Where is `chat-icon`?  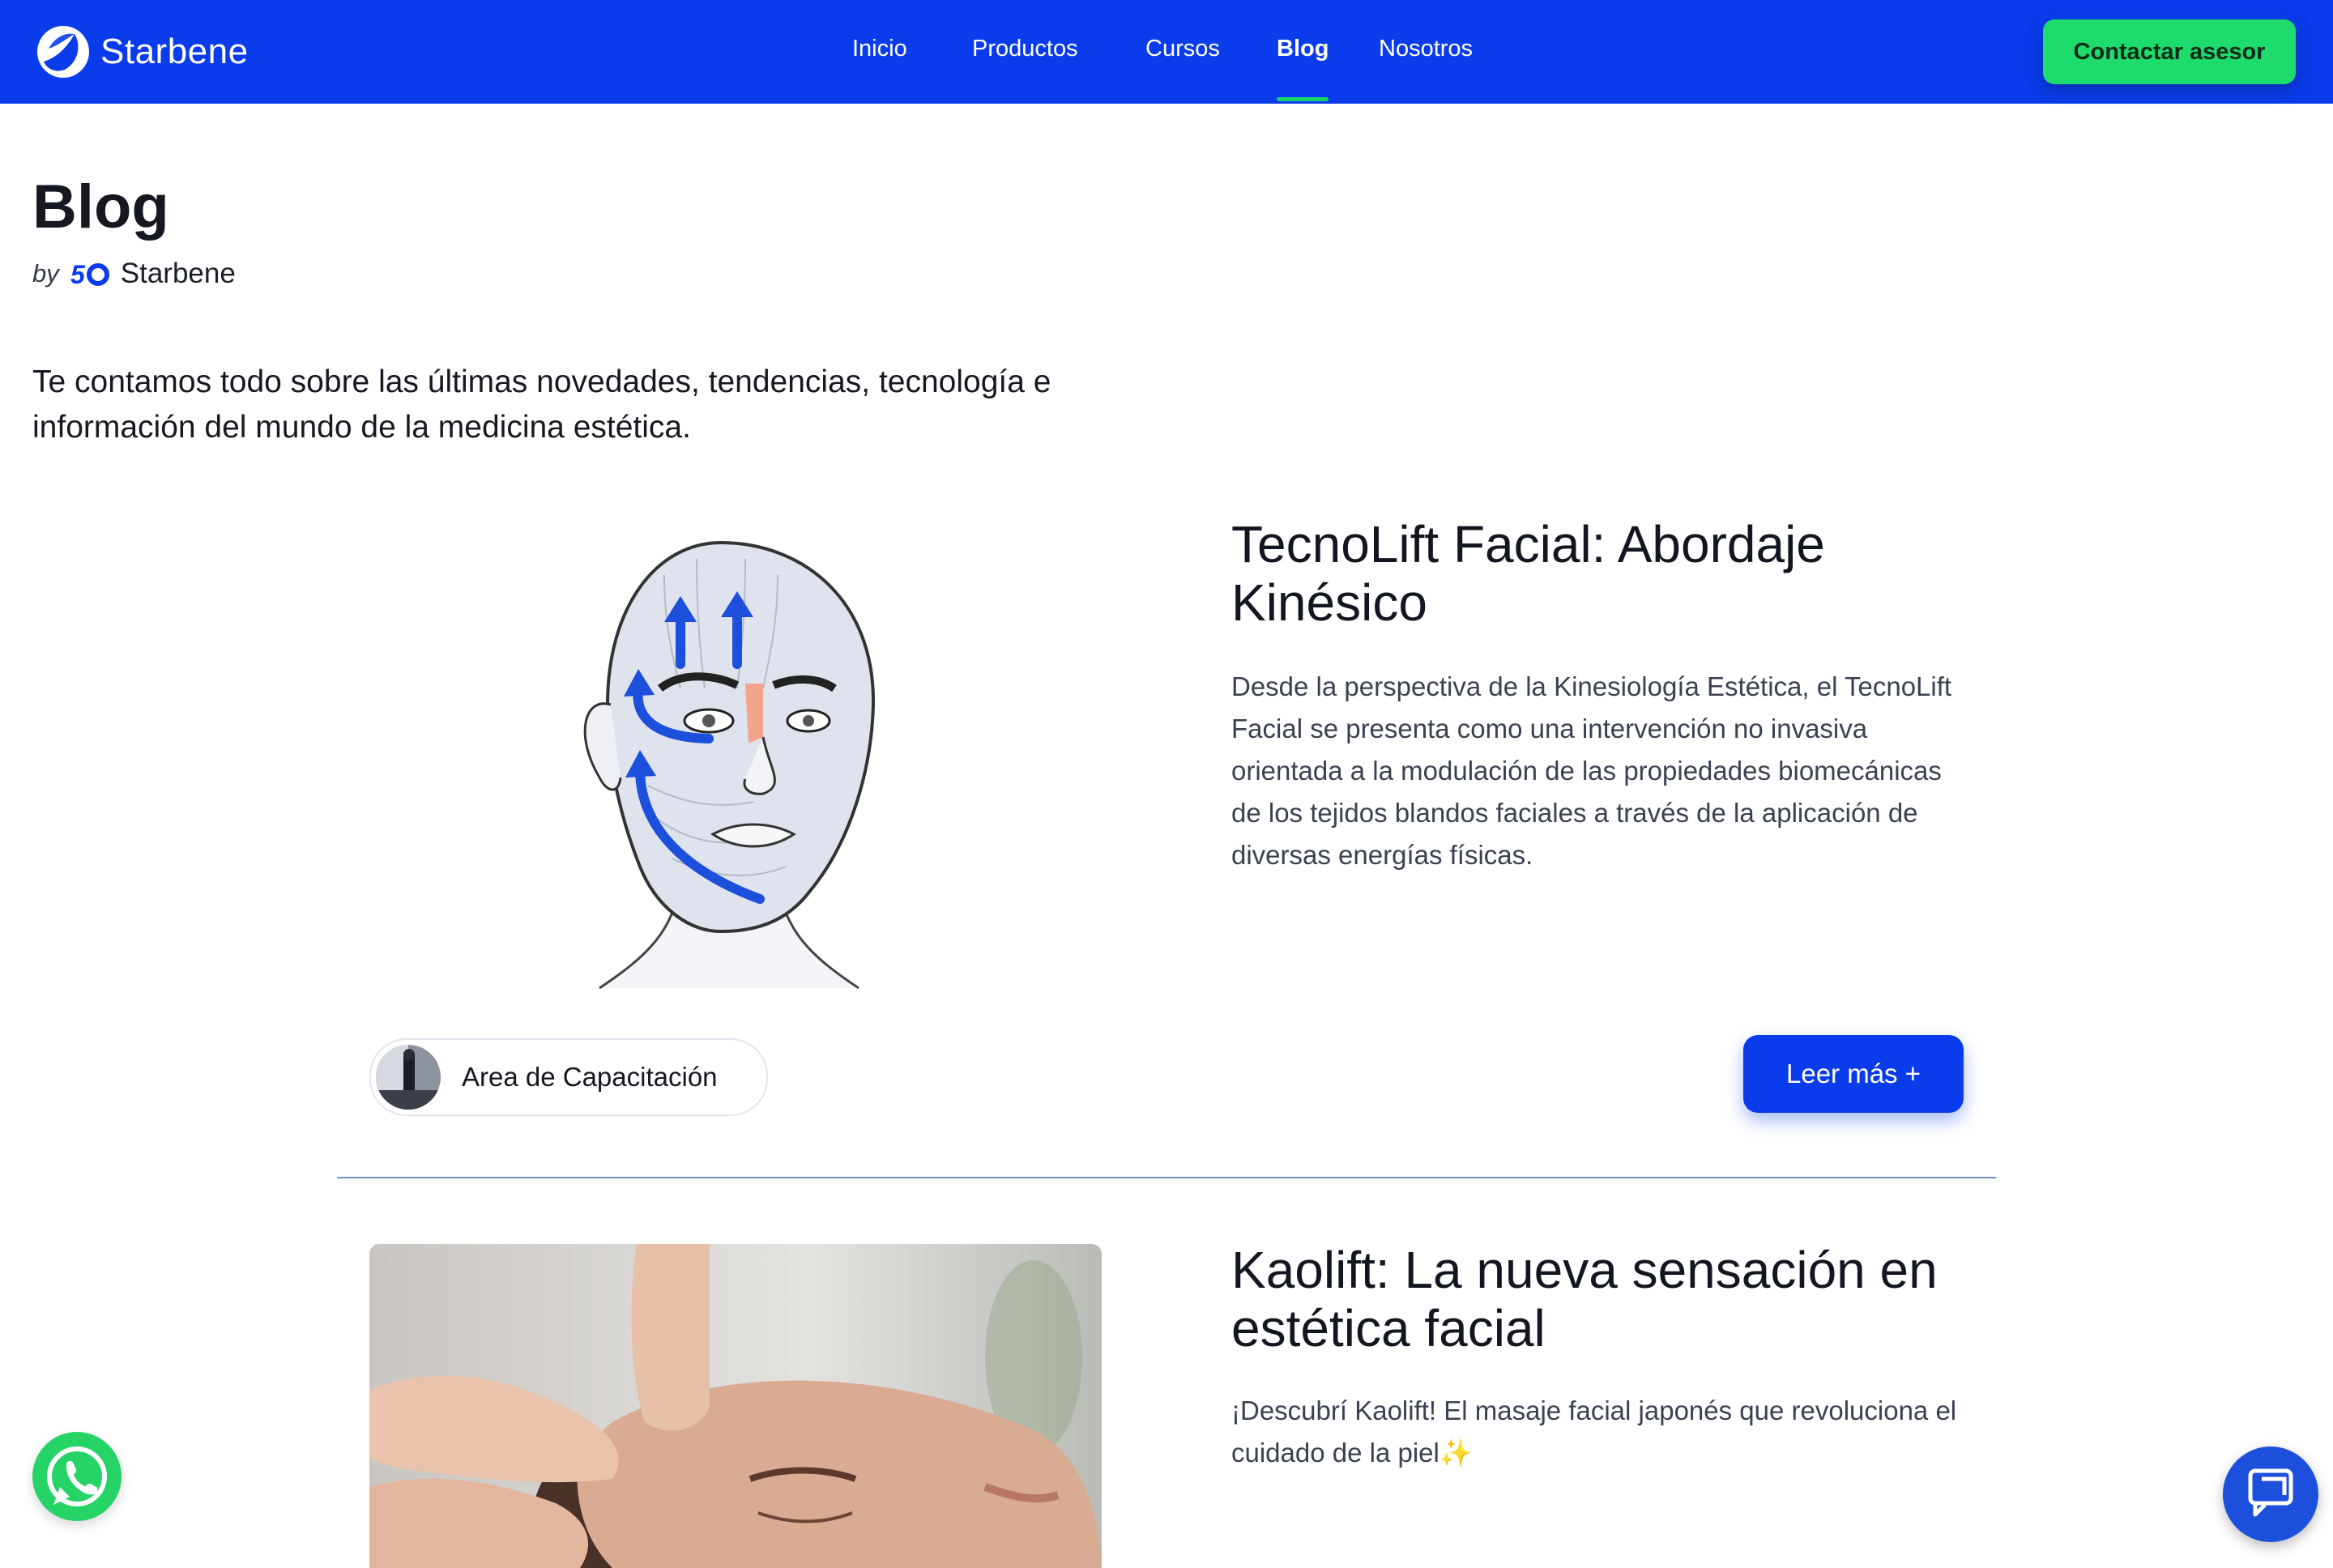
chat-icon is located at coordinates (2270, 1492).